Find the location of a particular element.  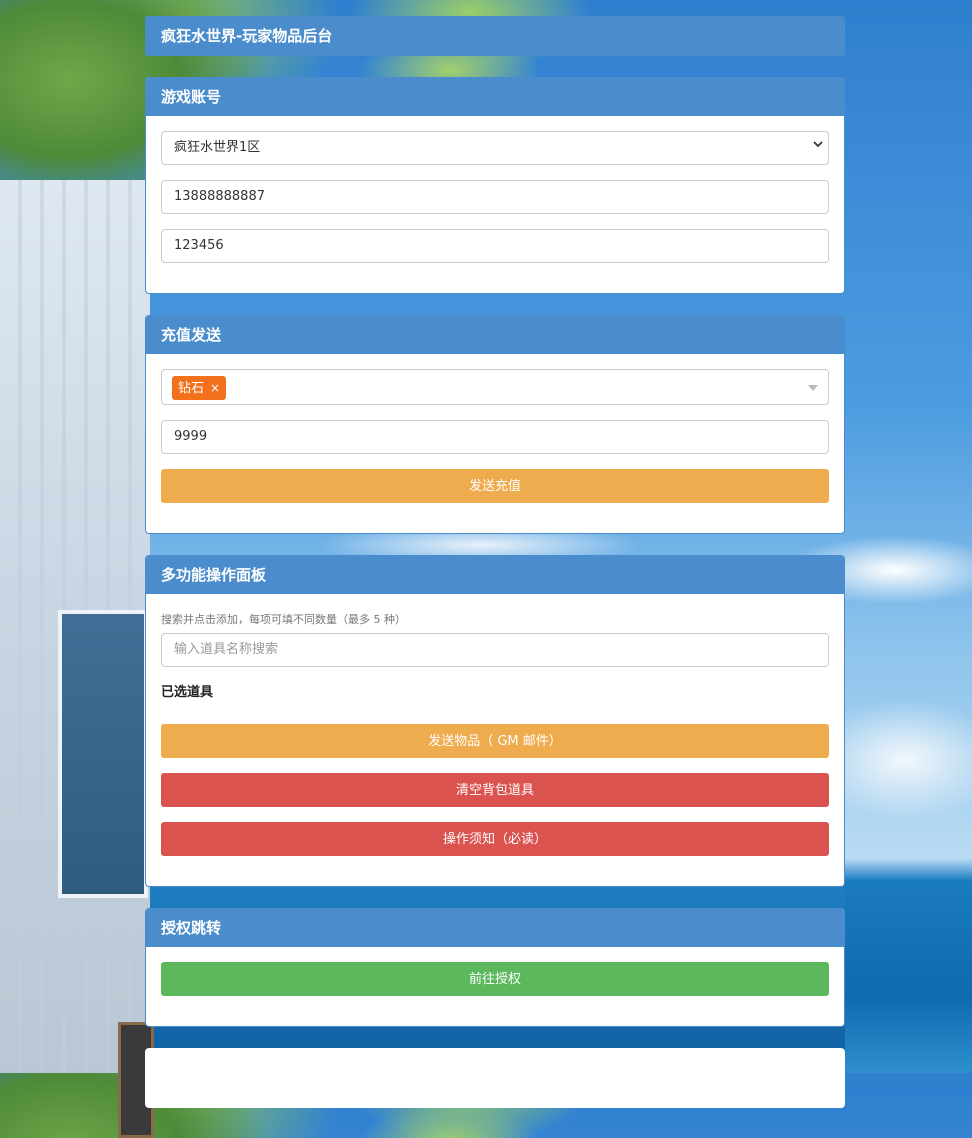

recharge-panel-body: 钻石 × 9999 发送充值 is located at coordinates (495, 443).